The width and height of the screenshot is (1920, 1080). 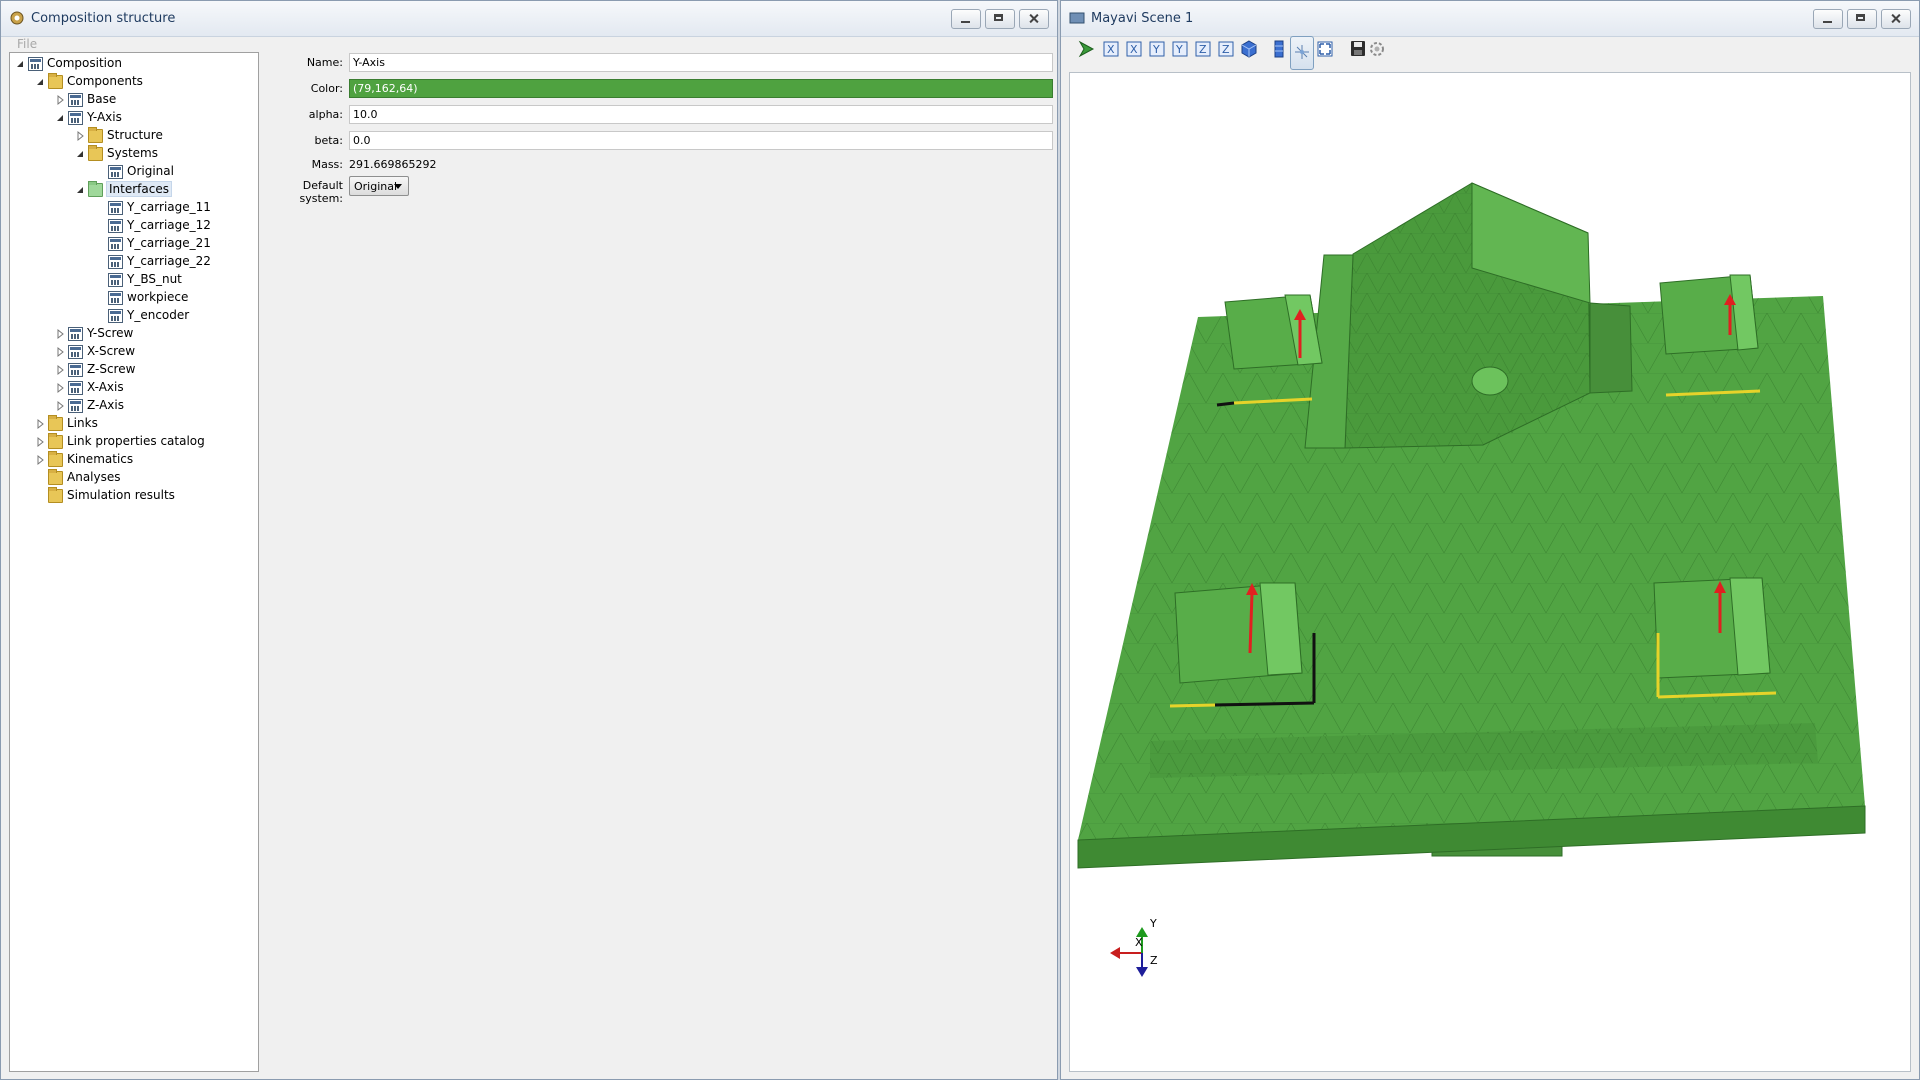 What do you see at coordinates (701, 140) in the screenshot?
I see `beta-input: 0.0` at bounding box center [701, 140].